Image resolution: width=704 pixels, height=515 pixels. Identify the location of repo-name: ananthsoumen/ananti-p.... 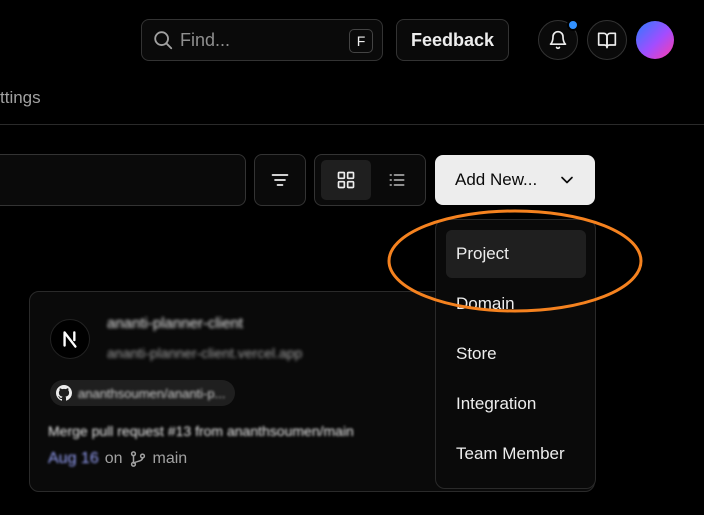
(152, 393).